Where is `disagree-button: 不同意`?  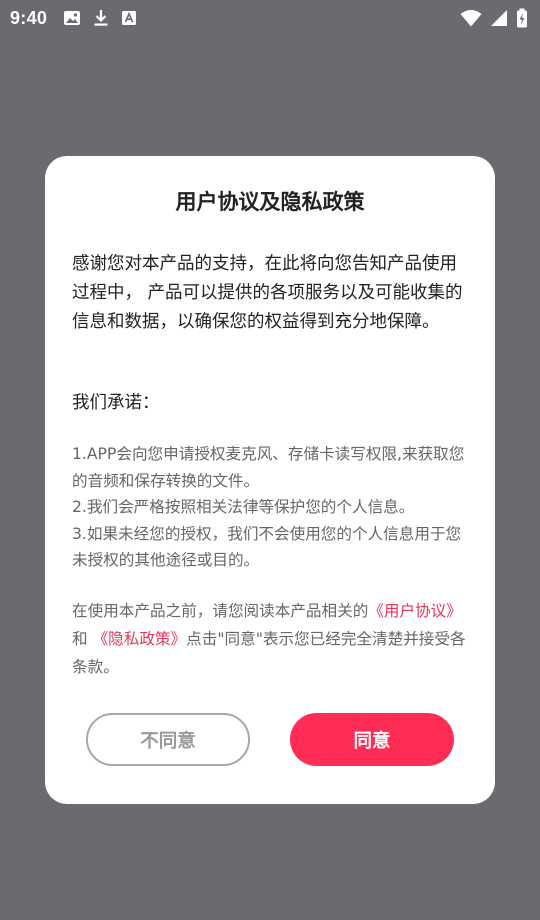
disagree-button: 不同意 is located at coordinates (168, 739).